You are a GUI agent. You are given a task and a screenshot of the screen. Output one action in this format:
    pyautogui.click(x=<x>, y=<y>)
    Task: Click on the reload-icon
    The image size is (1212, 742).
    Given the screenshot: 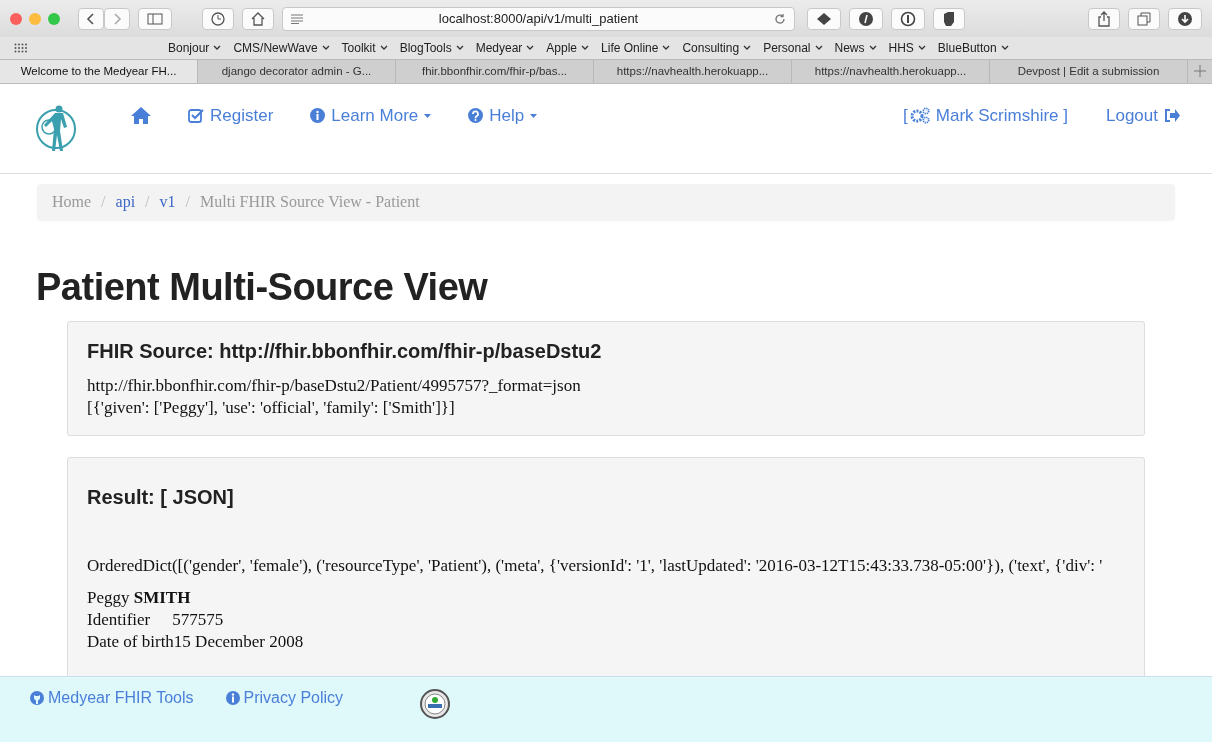 What is the action you would take?
    pyautogui.click(x=780, y=18)
    